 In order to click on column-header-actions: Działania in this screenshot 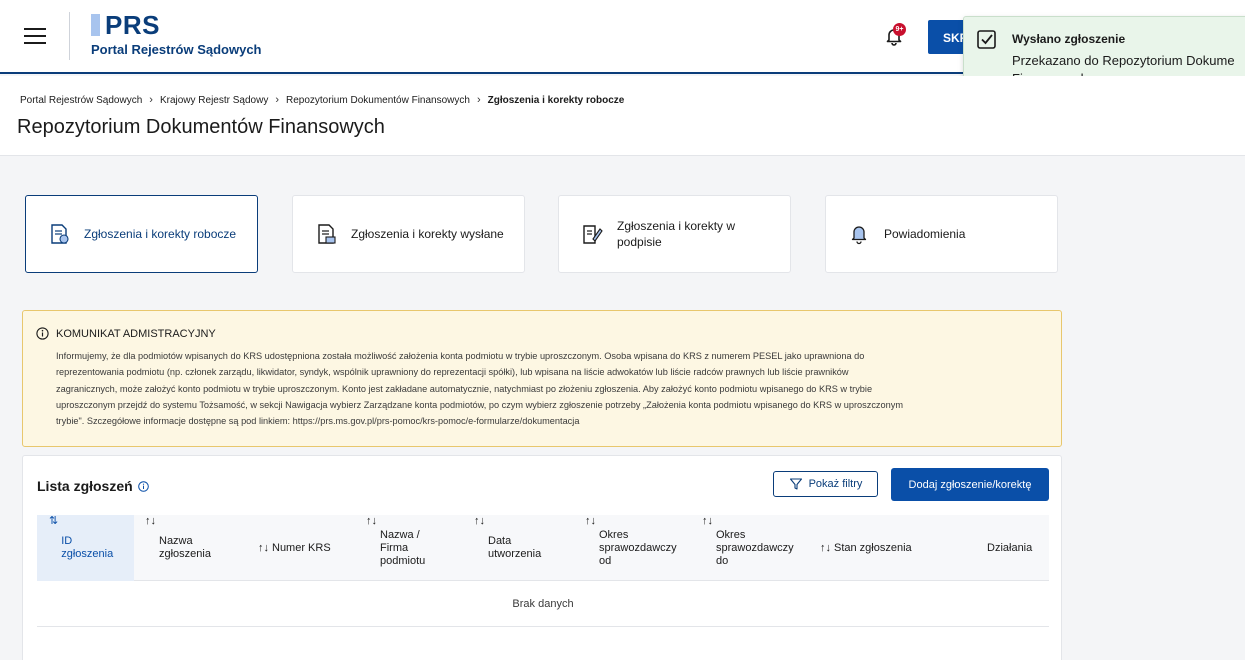, I will do `click(1018, 548)`.